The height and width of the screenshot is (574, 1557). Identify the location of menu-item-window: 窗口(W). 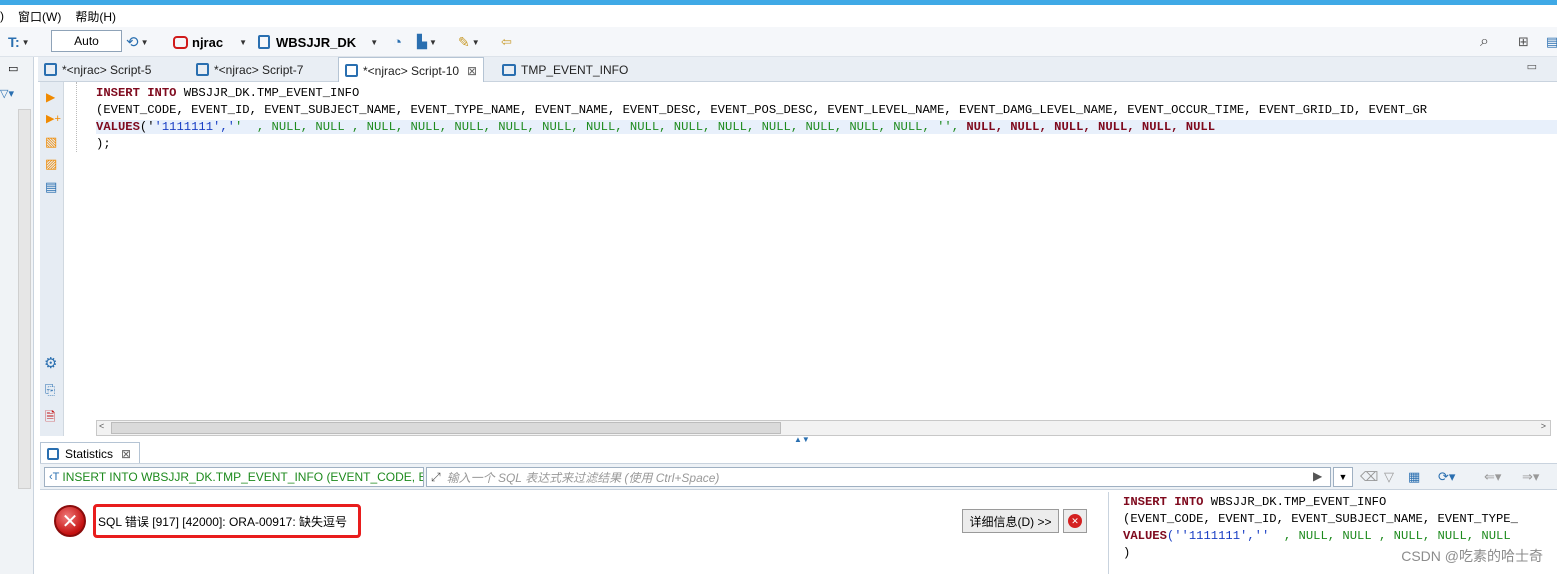
(39, 16).